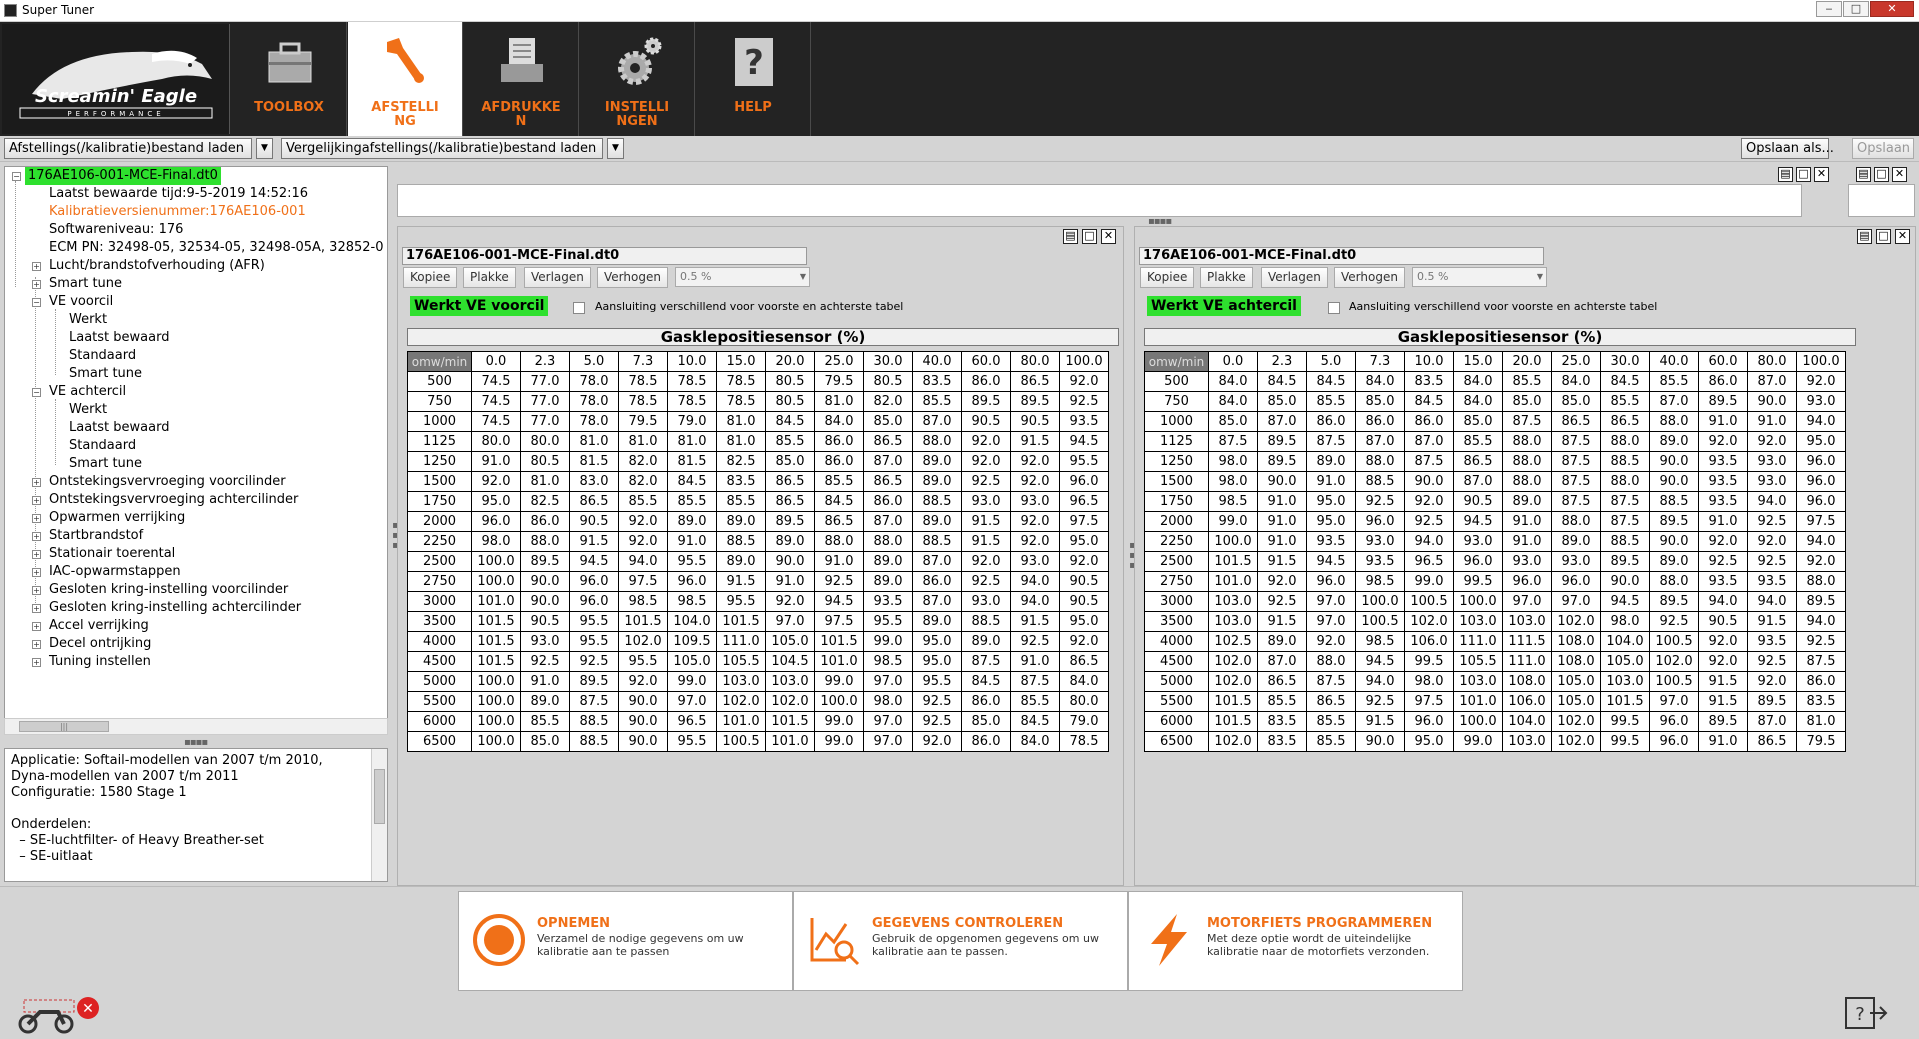  I want to click on tree-expand-ignition-front: +, so click(36, 482).